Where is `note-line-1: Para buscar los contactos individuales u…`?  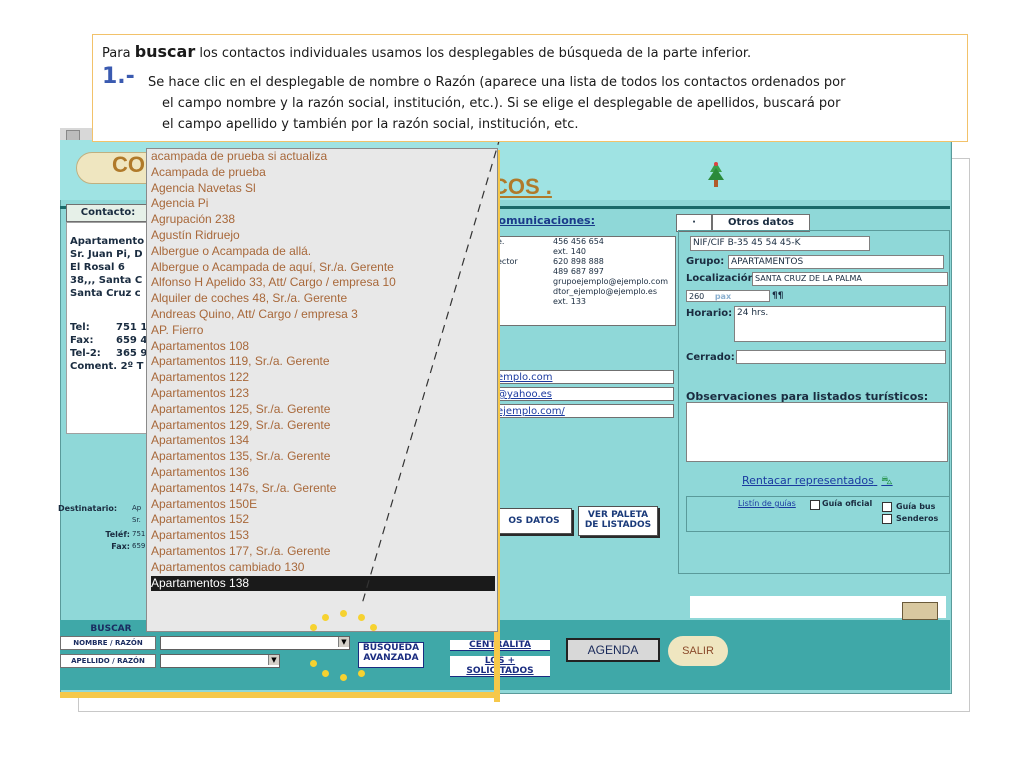
note-line-1: Para buscar los contactos individuales u… is located at coordinates (426, 51).